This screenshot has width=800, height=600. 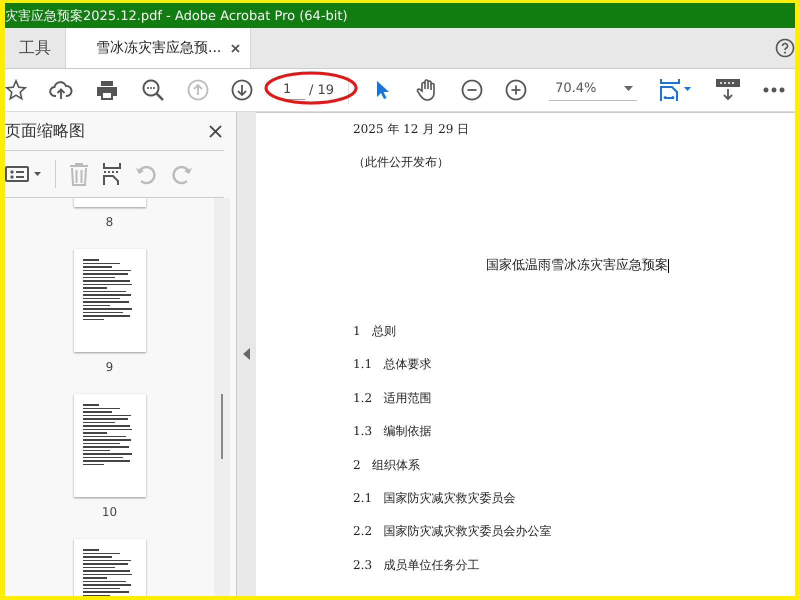 What do you see at coordinates (401, 162) in the screenshot?
I see `document-note: （此件公开发布）` at bounding box center [401, 162].